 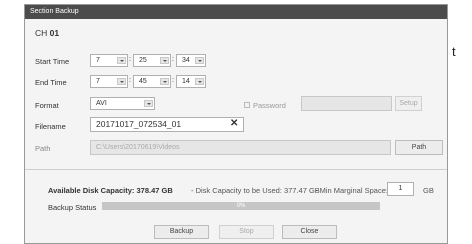 I want to click on capacity-unit: GB, so click(x=428, y=190).